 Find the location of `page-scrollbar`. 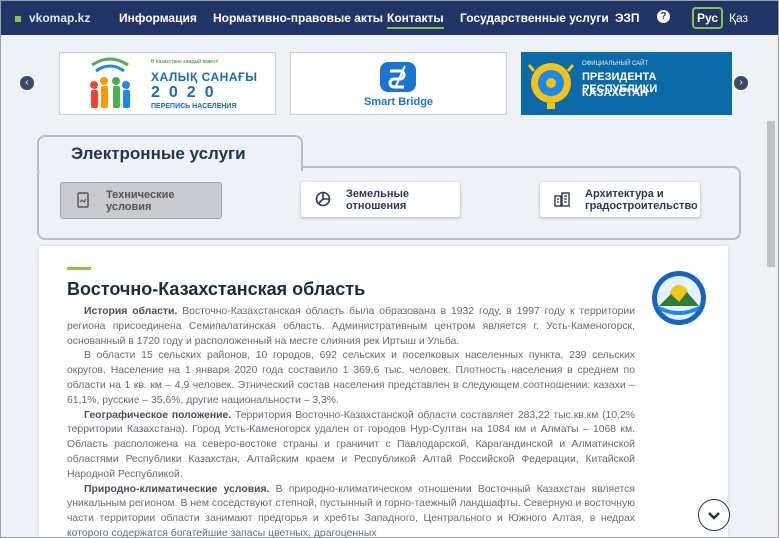

page-scrollbar is located at coordinates (771, 286).